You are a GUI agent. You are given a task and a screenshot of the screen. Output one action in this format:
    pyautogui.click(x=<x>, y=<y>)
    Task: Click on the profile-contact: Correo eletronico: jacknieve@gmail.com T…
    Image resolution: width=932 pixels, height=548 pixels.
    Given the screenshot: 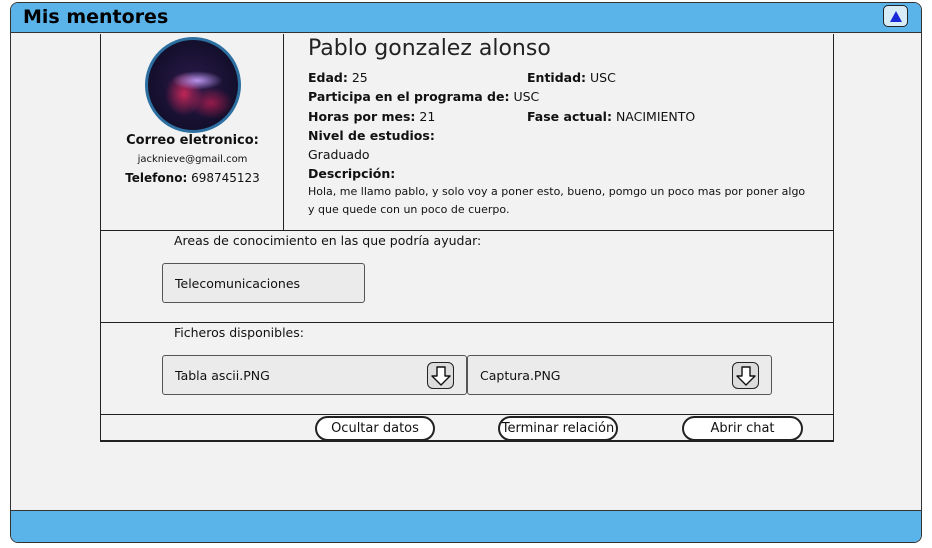 What is the action you would take?
    pyautogui.click(x=192, y=132)
    